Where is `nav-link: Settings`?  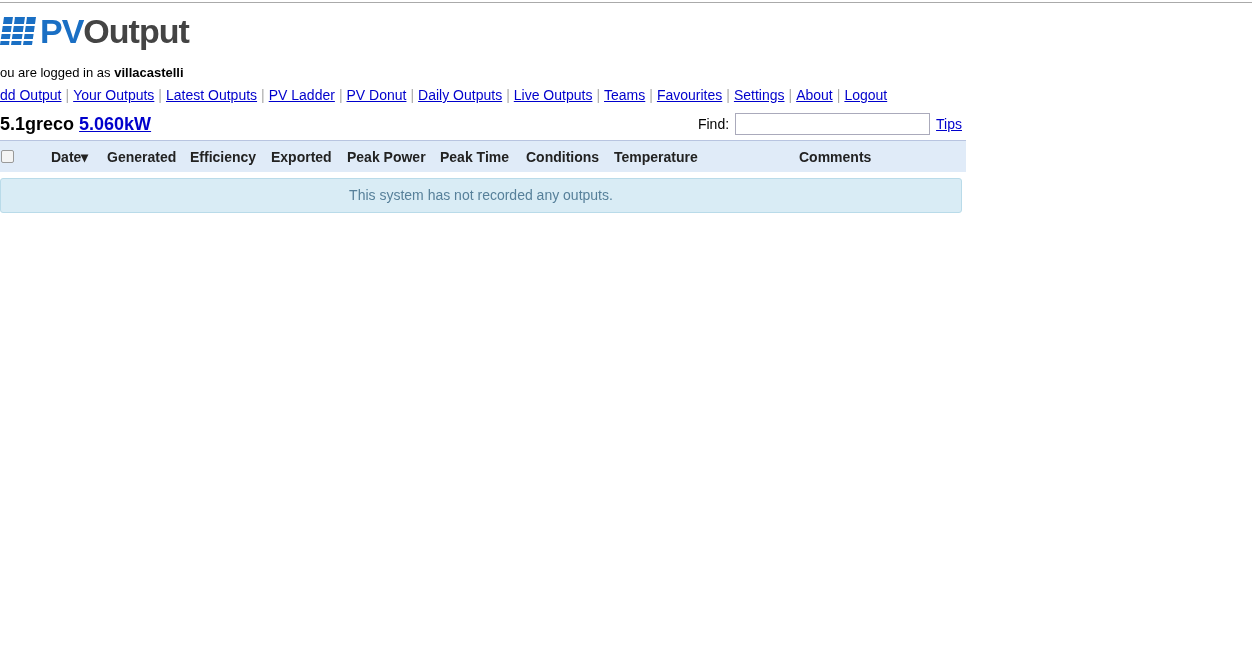
nav-link: Settings is located at coordinates (759, 95).